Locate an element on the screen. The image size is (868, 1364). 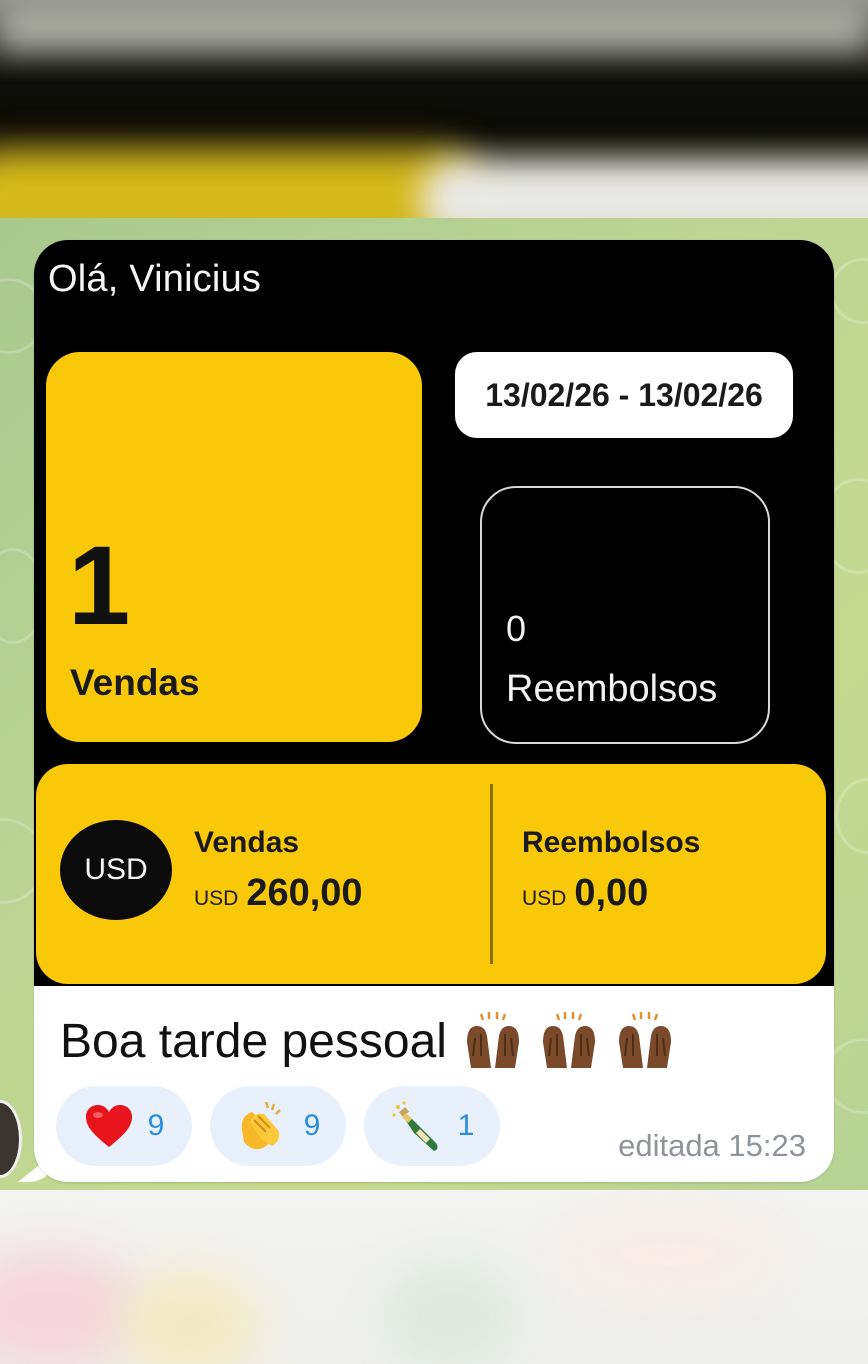
sales-count: 1 is located at coordinates (99, 585).